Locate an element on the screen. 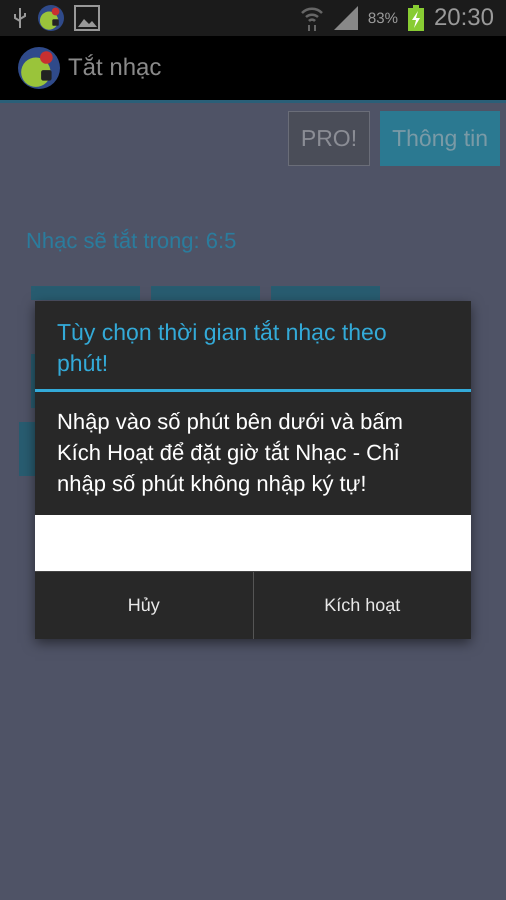 Image resolution: width=506 pixels, height=900 pixels. signal-icon is located at coordinates (346, 18).